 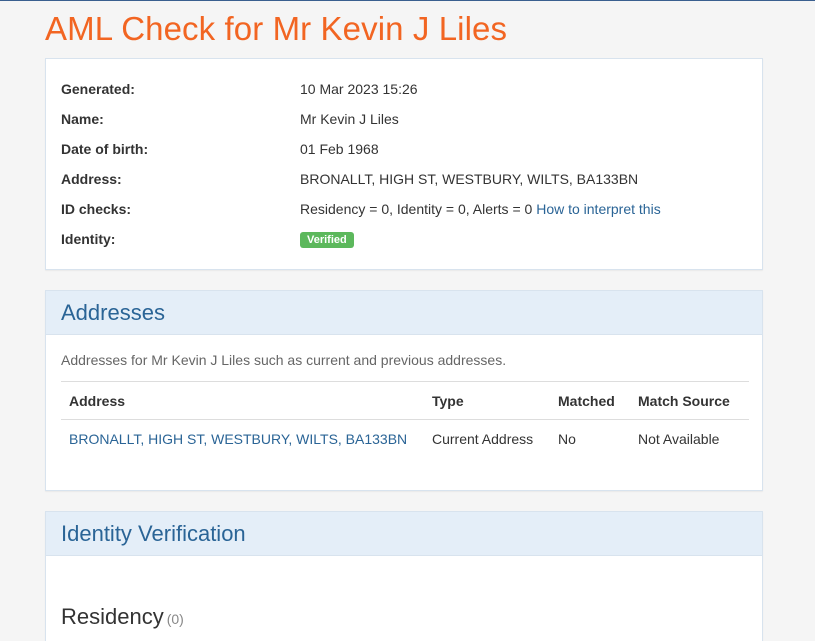 I want to click on residency-title: Residency, so click(x=112, y=616).